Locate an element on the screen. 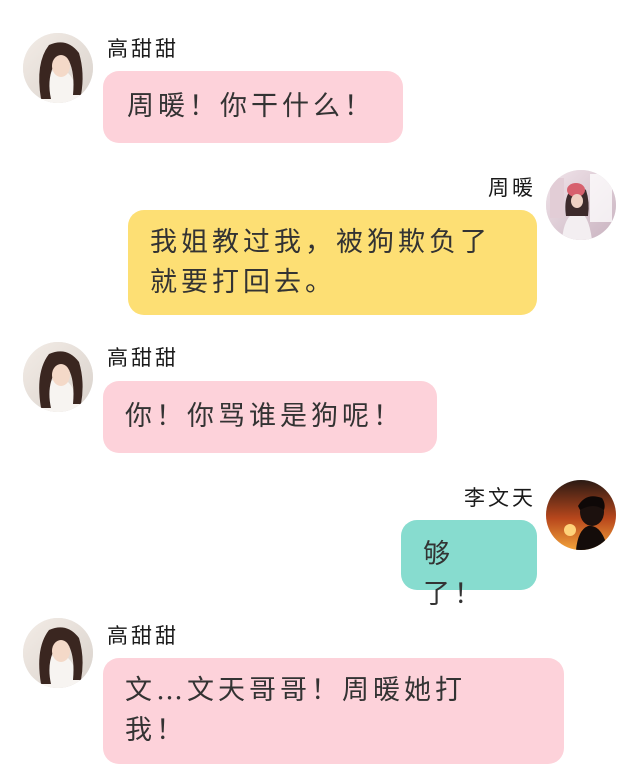 The height and width of the screenshot is (782, 640). message-bubble: 你！你骂谁是狗呢！ is located at coordinates (270, 417).